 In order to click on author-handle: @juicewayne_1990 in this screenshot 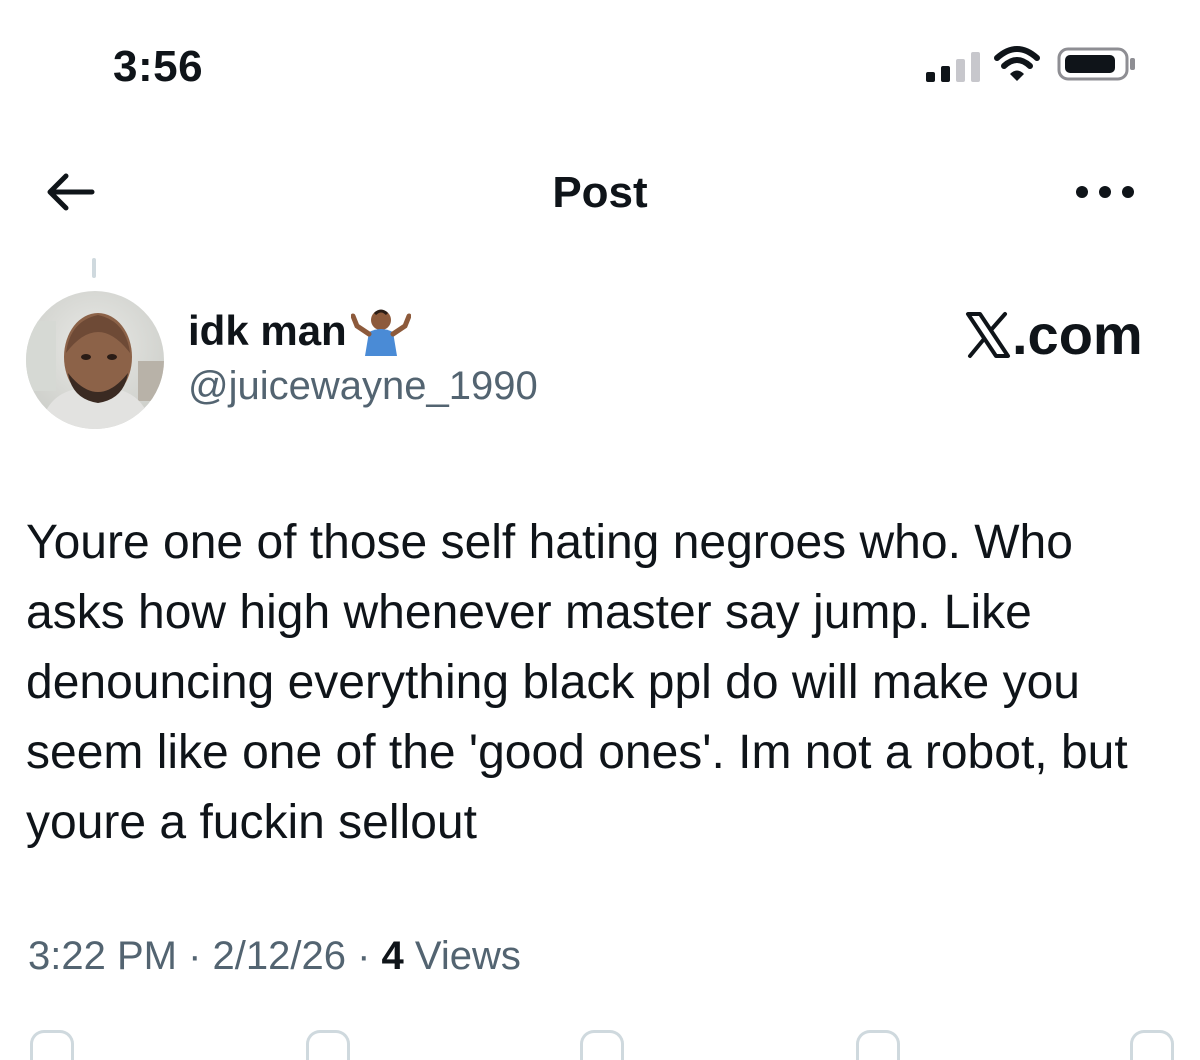, I will do `click(363, 386)`.